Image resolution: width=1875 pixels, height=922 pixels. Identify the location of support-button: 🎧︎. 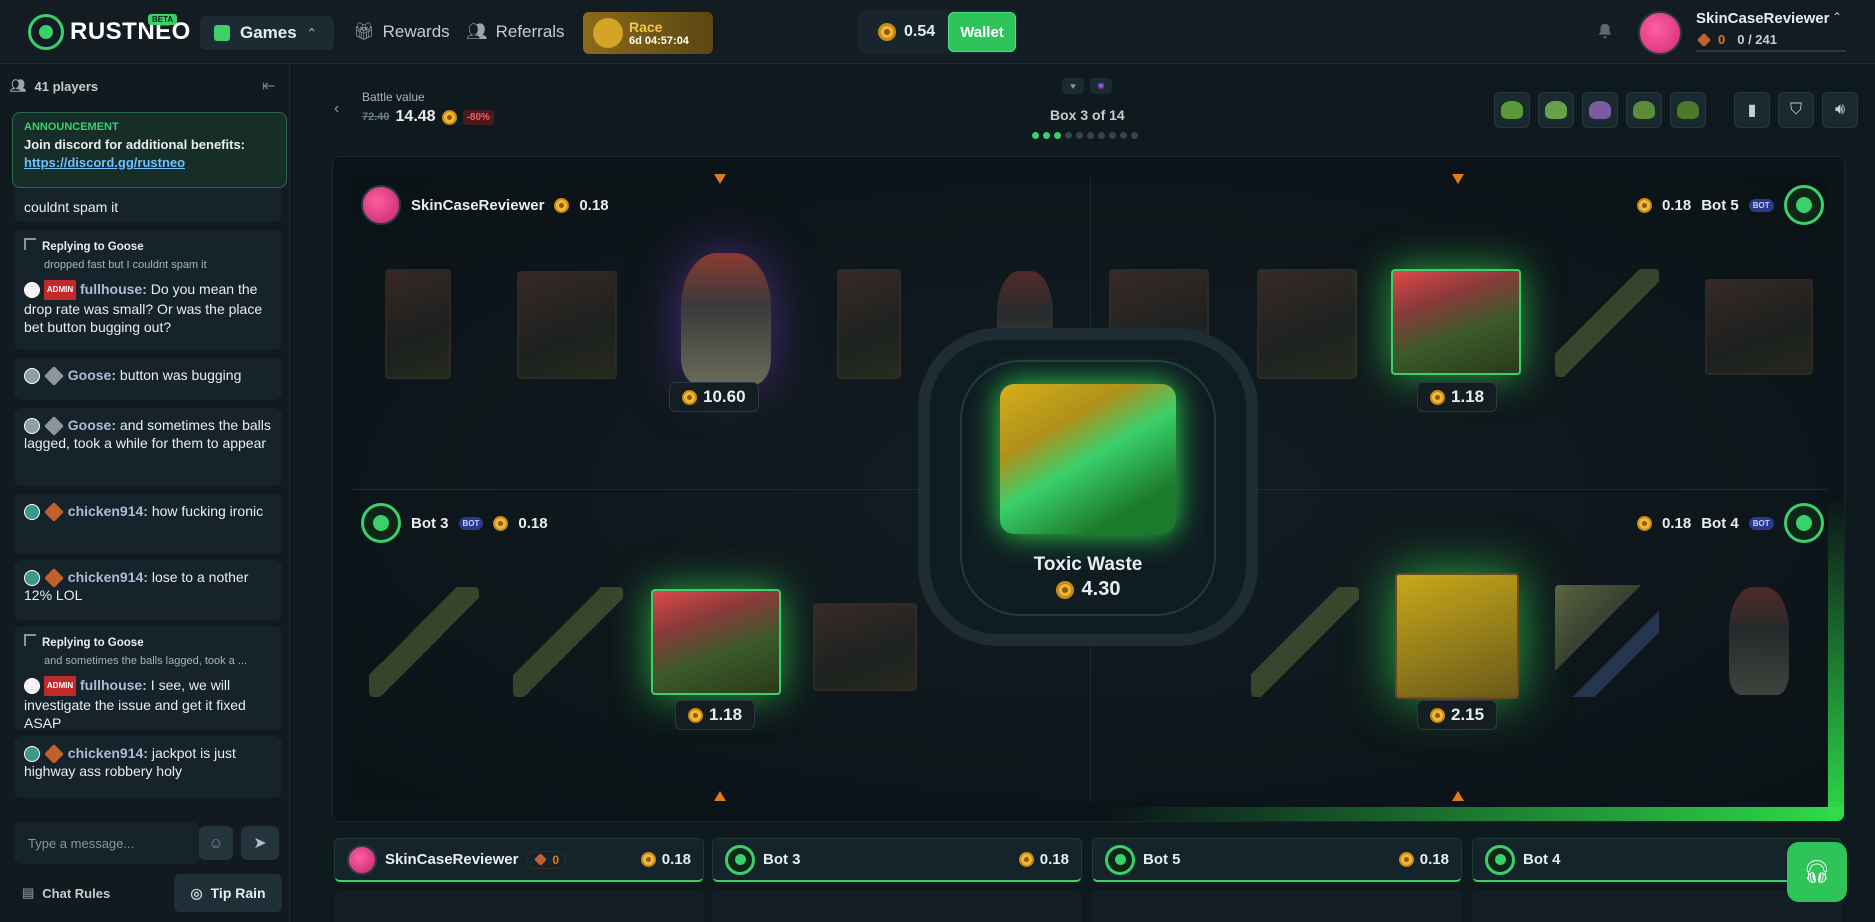
(1817, 872).